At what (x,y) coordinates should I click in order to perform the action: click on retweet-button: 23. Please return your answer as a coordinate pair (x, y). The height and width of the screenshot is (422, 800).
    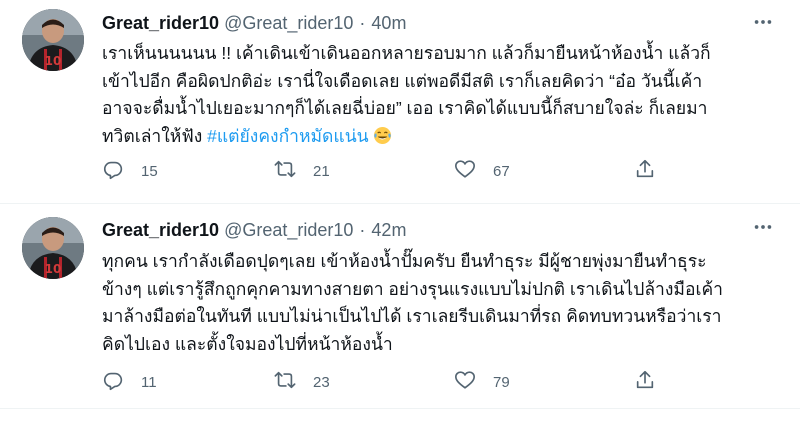
    Looking at the image, I should click on (302, 382).